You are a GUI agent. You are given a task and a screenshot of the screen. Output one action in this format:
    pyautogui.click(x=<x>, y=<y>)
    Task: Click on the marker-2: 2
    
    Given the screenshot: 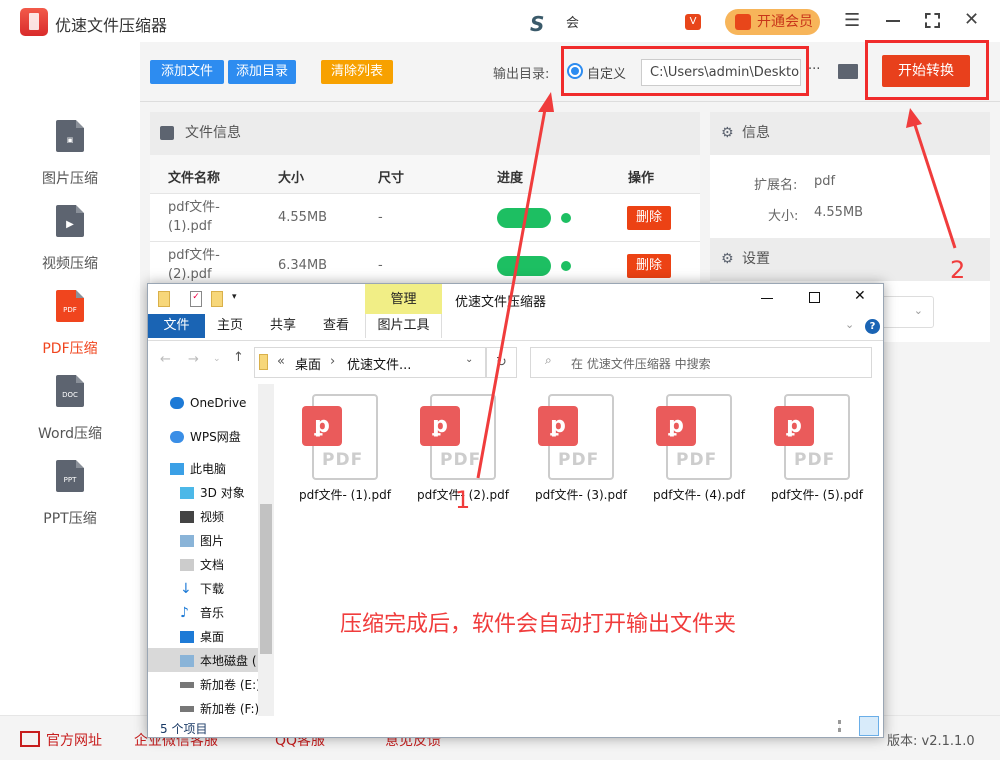 What is the action you would take?
    pyautogui.click(x=958, y=270)
    